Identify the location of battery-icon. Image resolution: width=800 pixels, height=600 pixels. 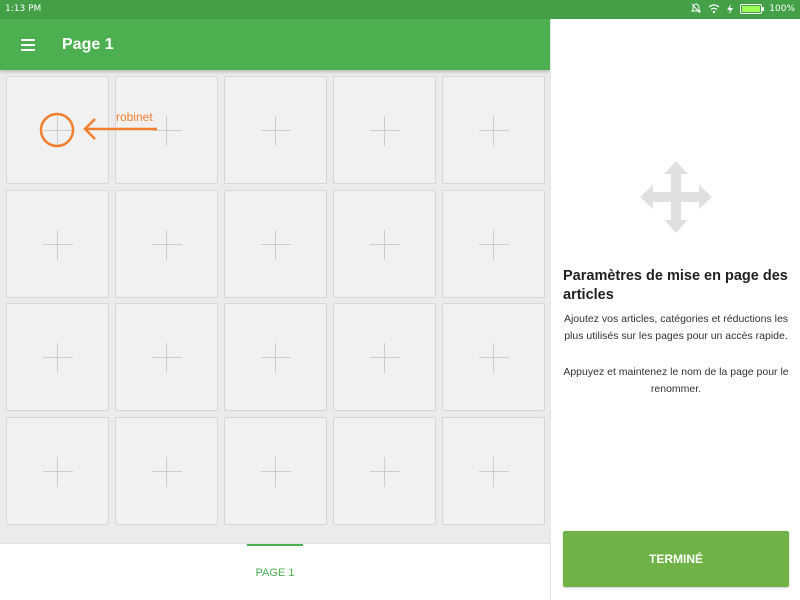
(752, 8).